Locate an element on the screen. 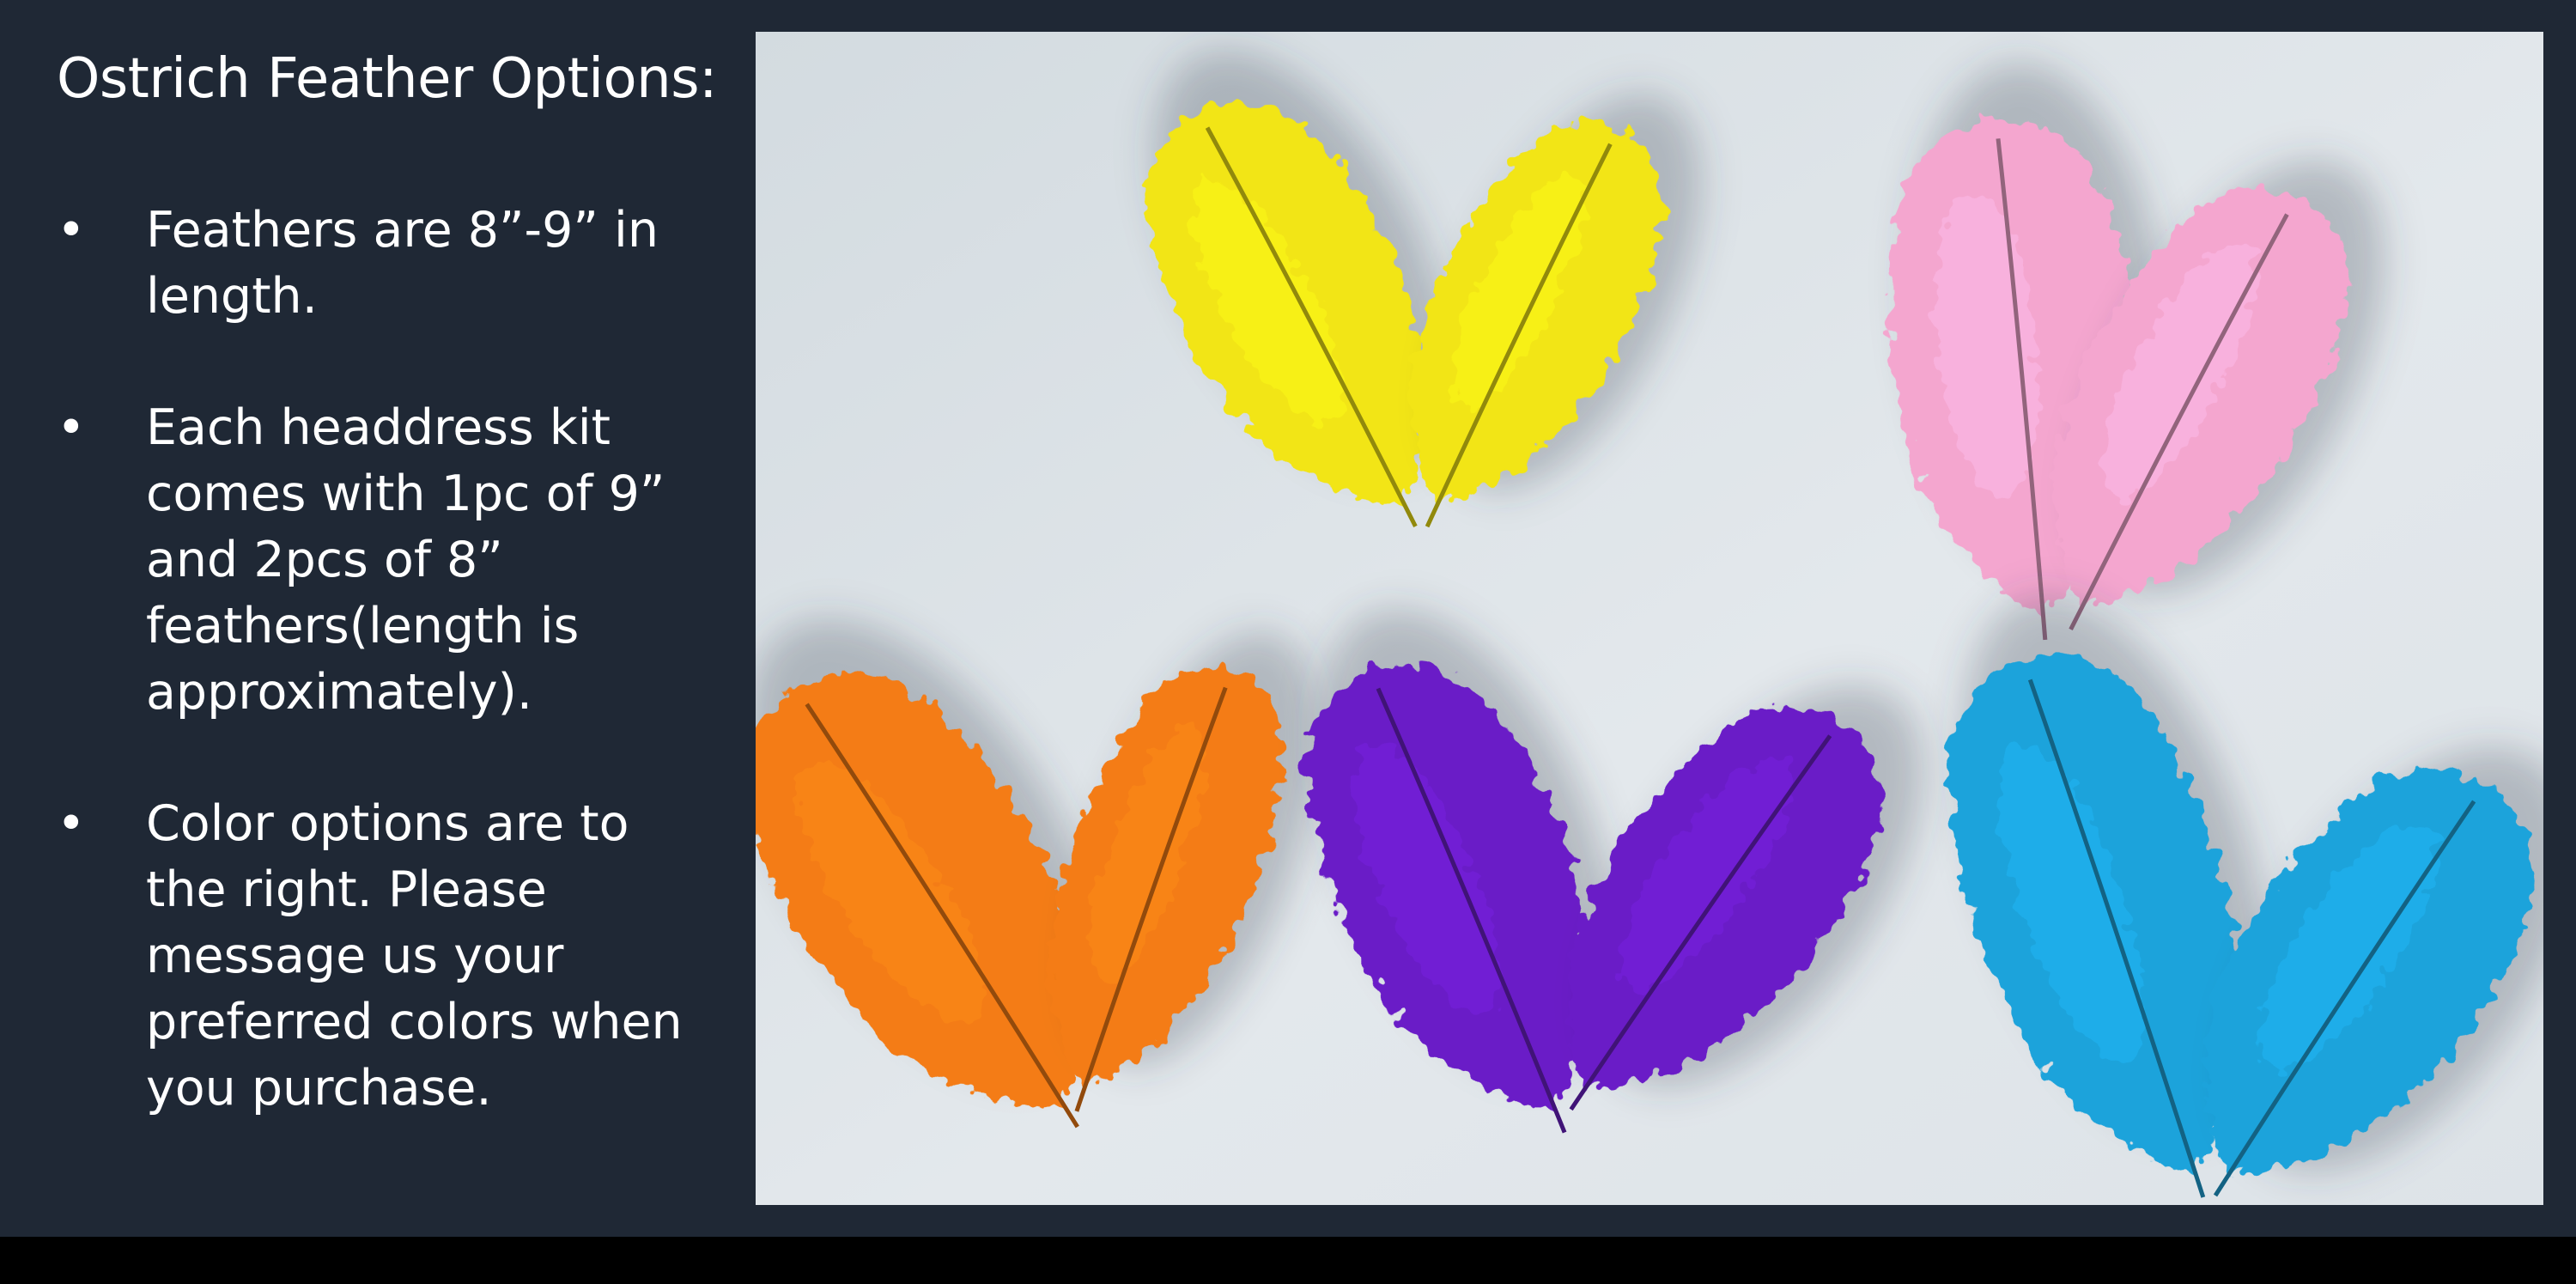  bullet-item: • Feathers are 8”-9” in length. is located at coordinates (383, 264).